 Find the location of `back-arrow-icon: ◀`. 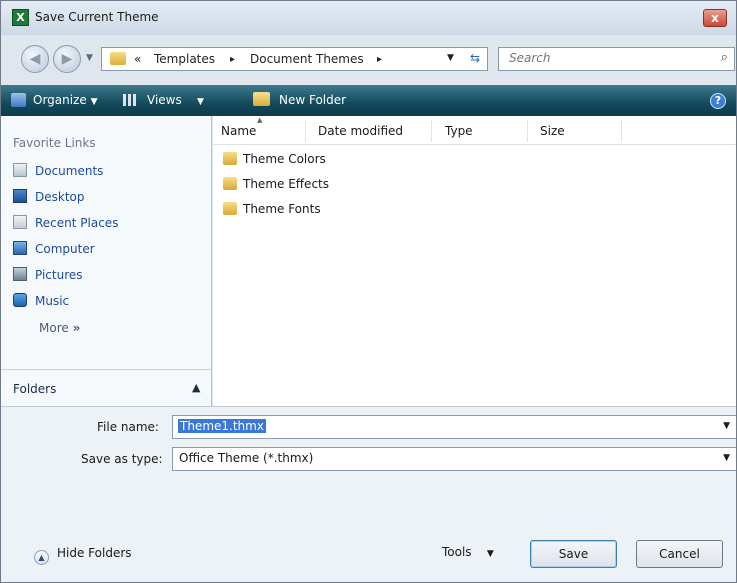

back-arrow-icon: ◀ is located at coordinates (35, 59).